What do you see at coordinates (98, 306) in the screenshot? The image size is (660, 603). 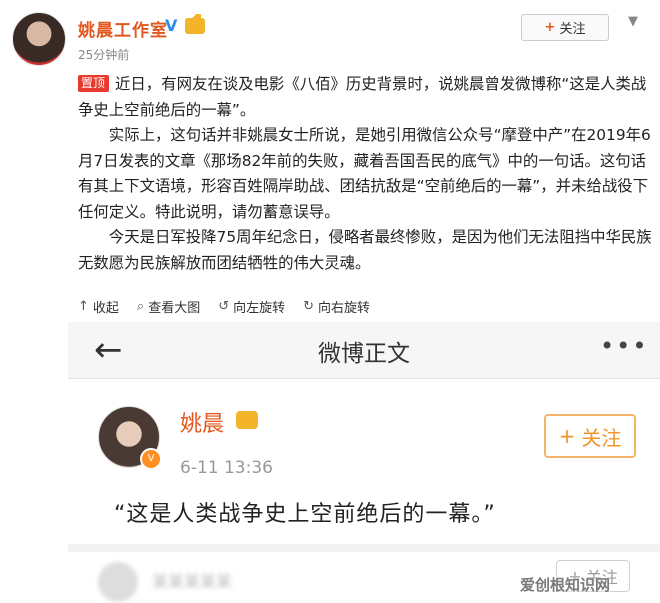 I see `collapse-button: ↑ 收起` at bounding box center [98, 306].